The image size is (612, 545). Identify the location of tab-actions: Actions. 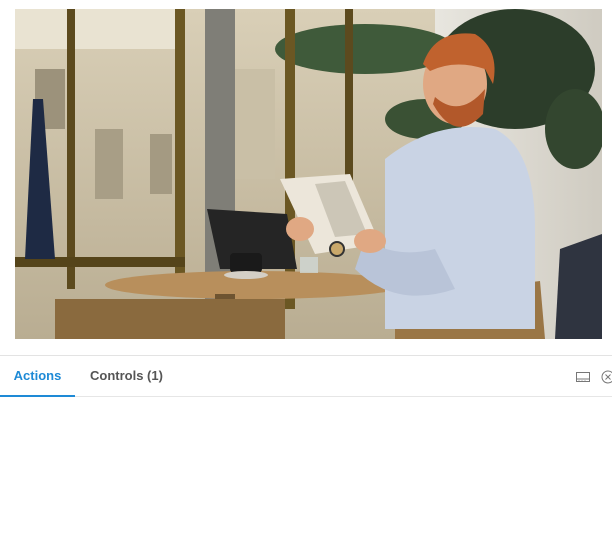
(37, 376).